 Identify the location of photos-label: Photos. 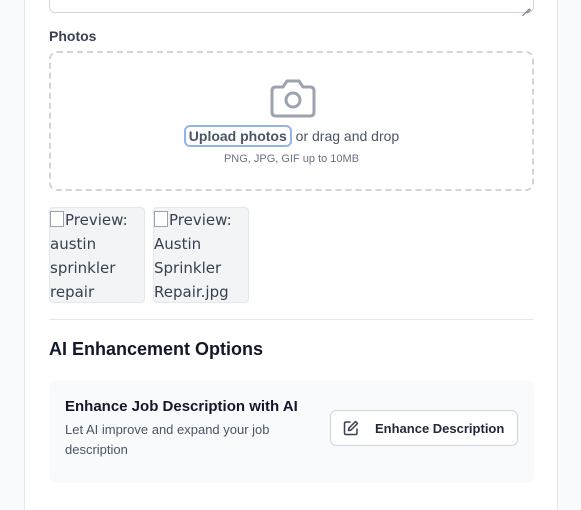
(73, 36).